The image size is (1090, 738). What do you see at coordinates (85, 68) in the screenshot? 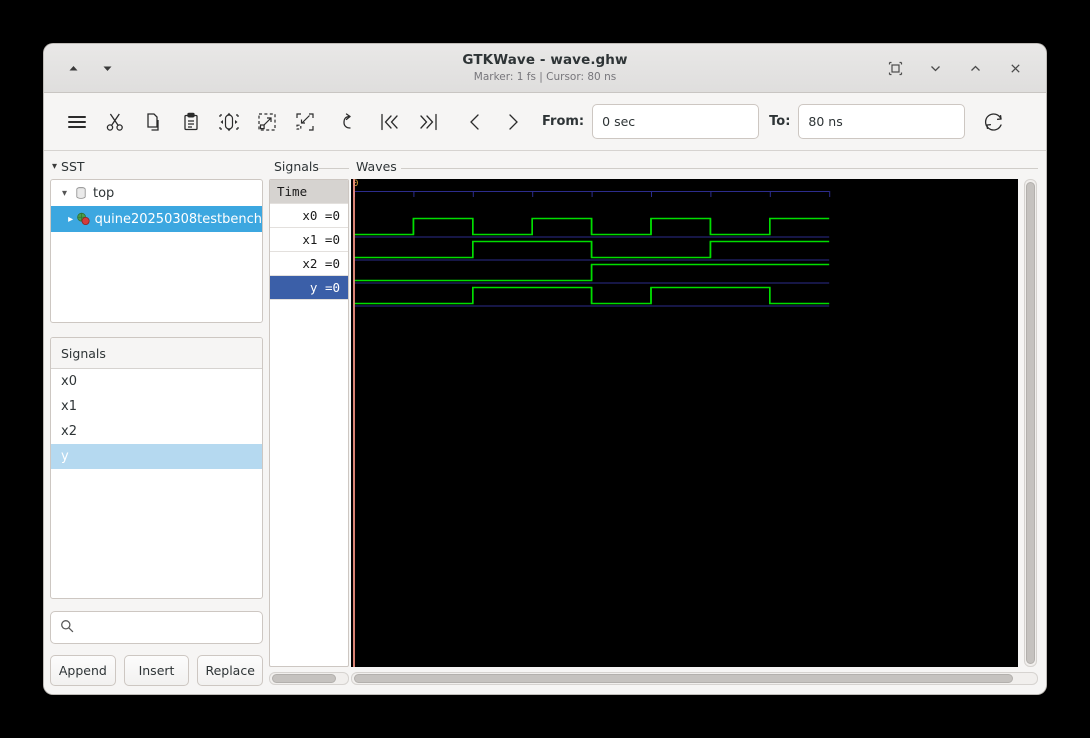
I see `title-bar-left-controls` at bounding box center [85, 68].